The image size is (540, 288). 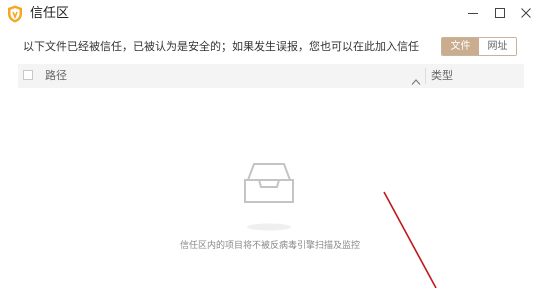 I want to click on tab-urls: 网址, so click(x=497, y=46).